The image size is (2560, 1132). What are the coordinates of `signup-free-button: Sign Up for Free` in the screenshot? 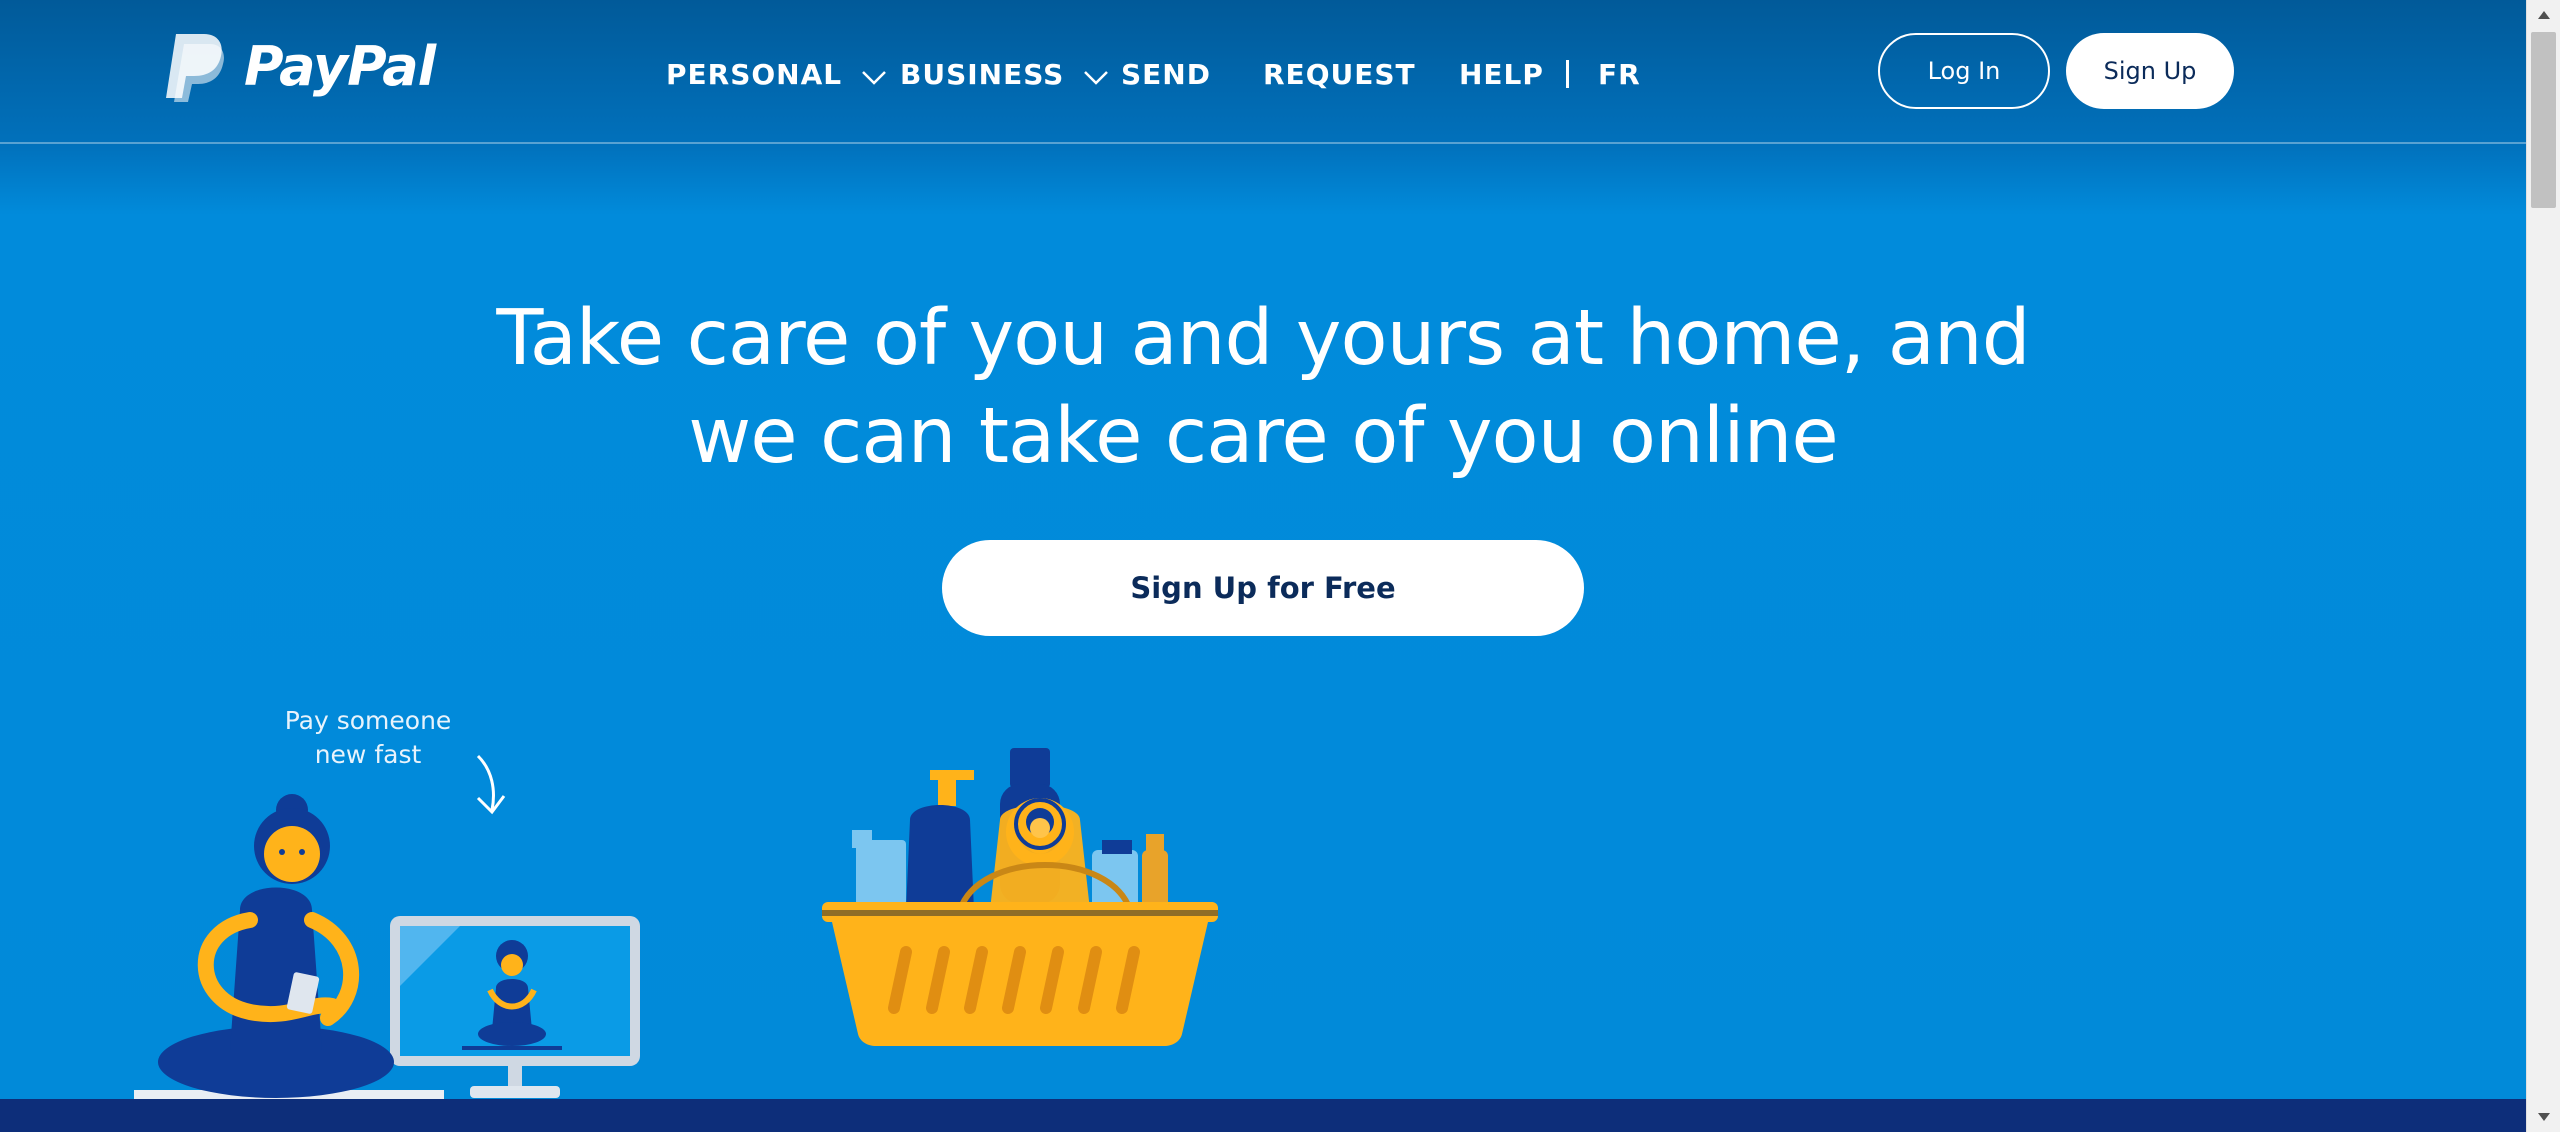 It's located at (1263, 588).